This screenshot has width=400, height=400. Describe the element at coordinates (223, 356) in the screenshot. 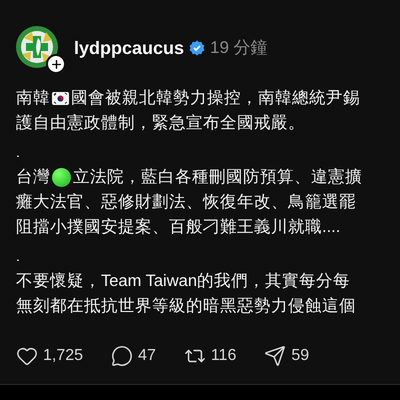

I see `action-count: 116` at that location.